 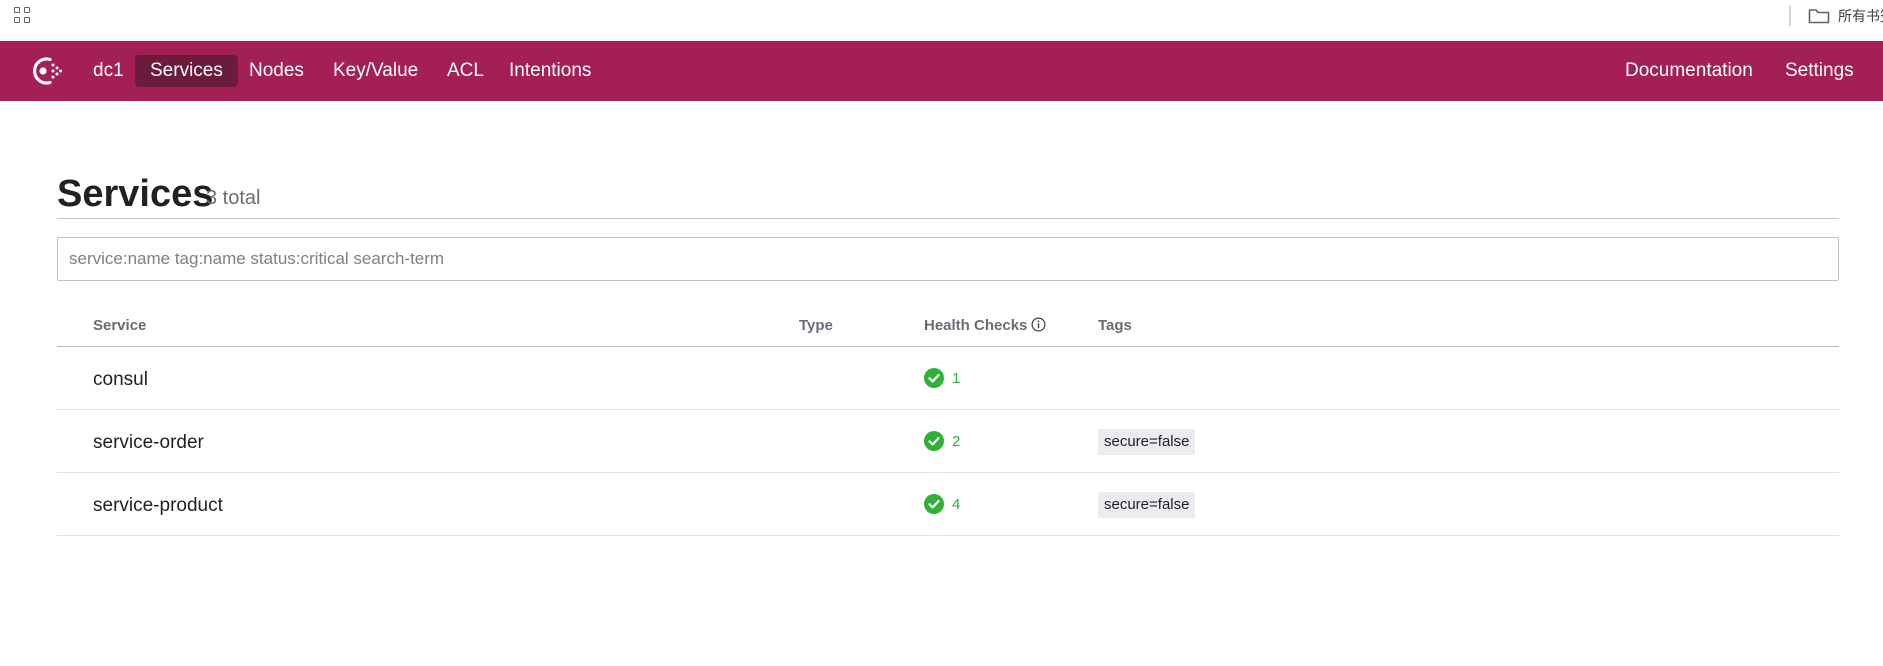 What do you see at coordinates (158, 506) in the screenshot?
I see `service-name: service-product` at bounding box center [158, 506].